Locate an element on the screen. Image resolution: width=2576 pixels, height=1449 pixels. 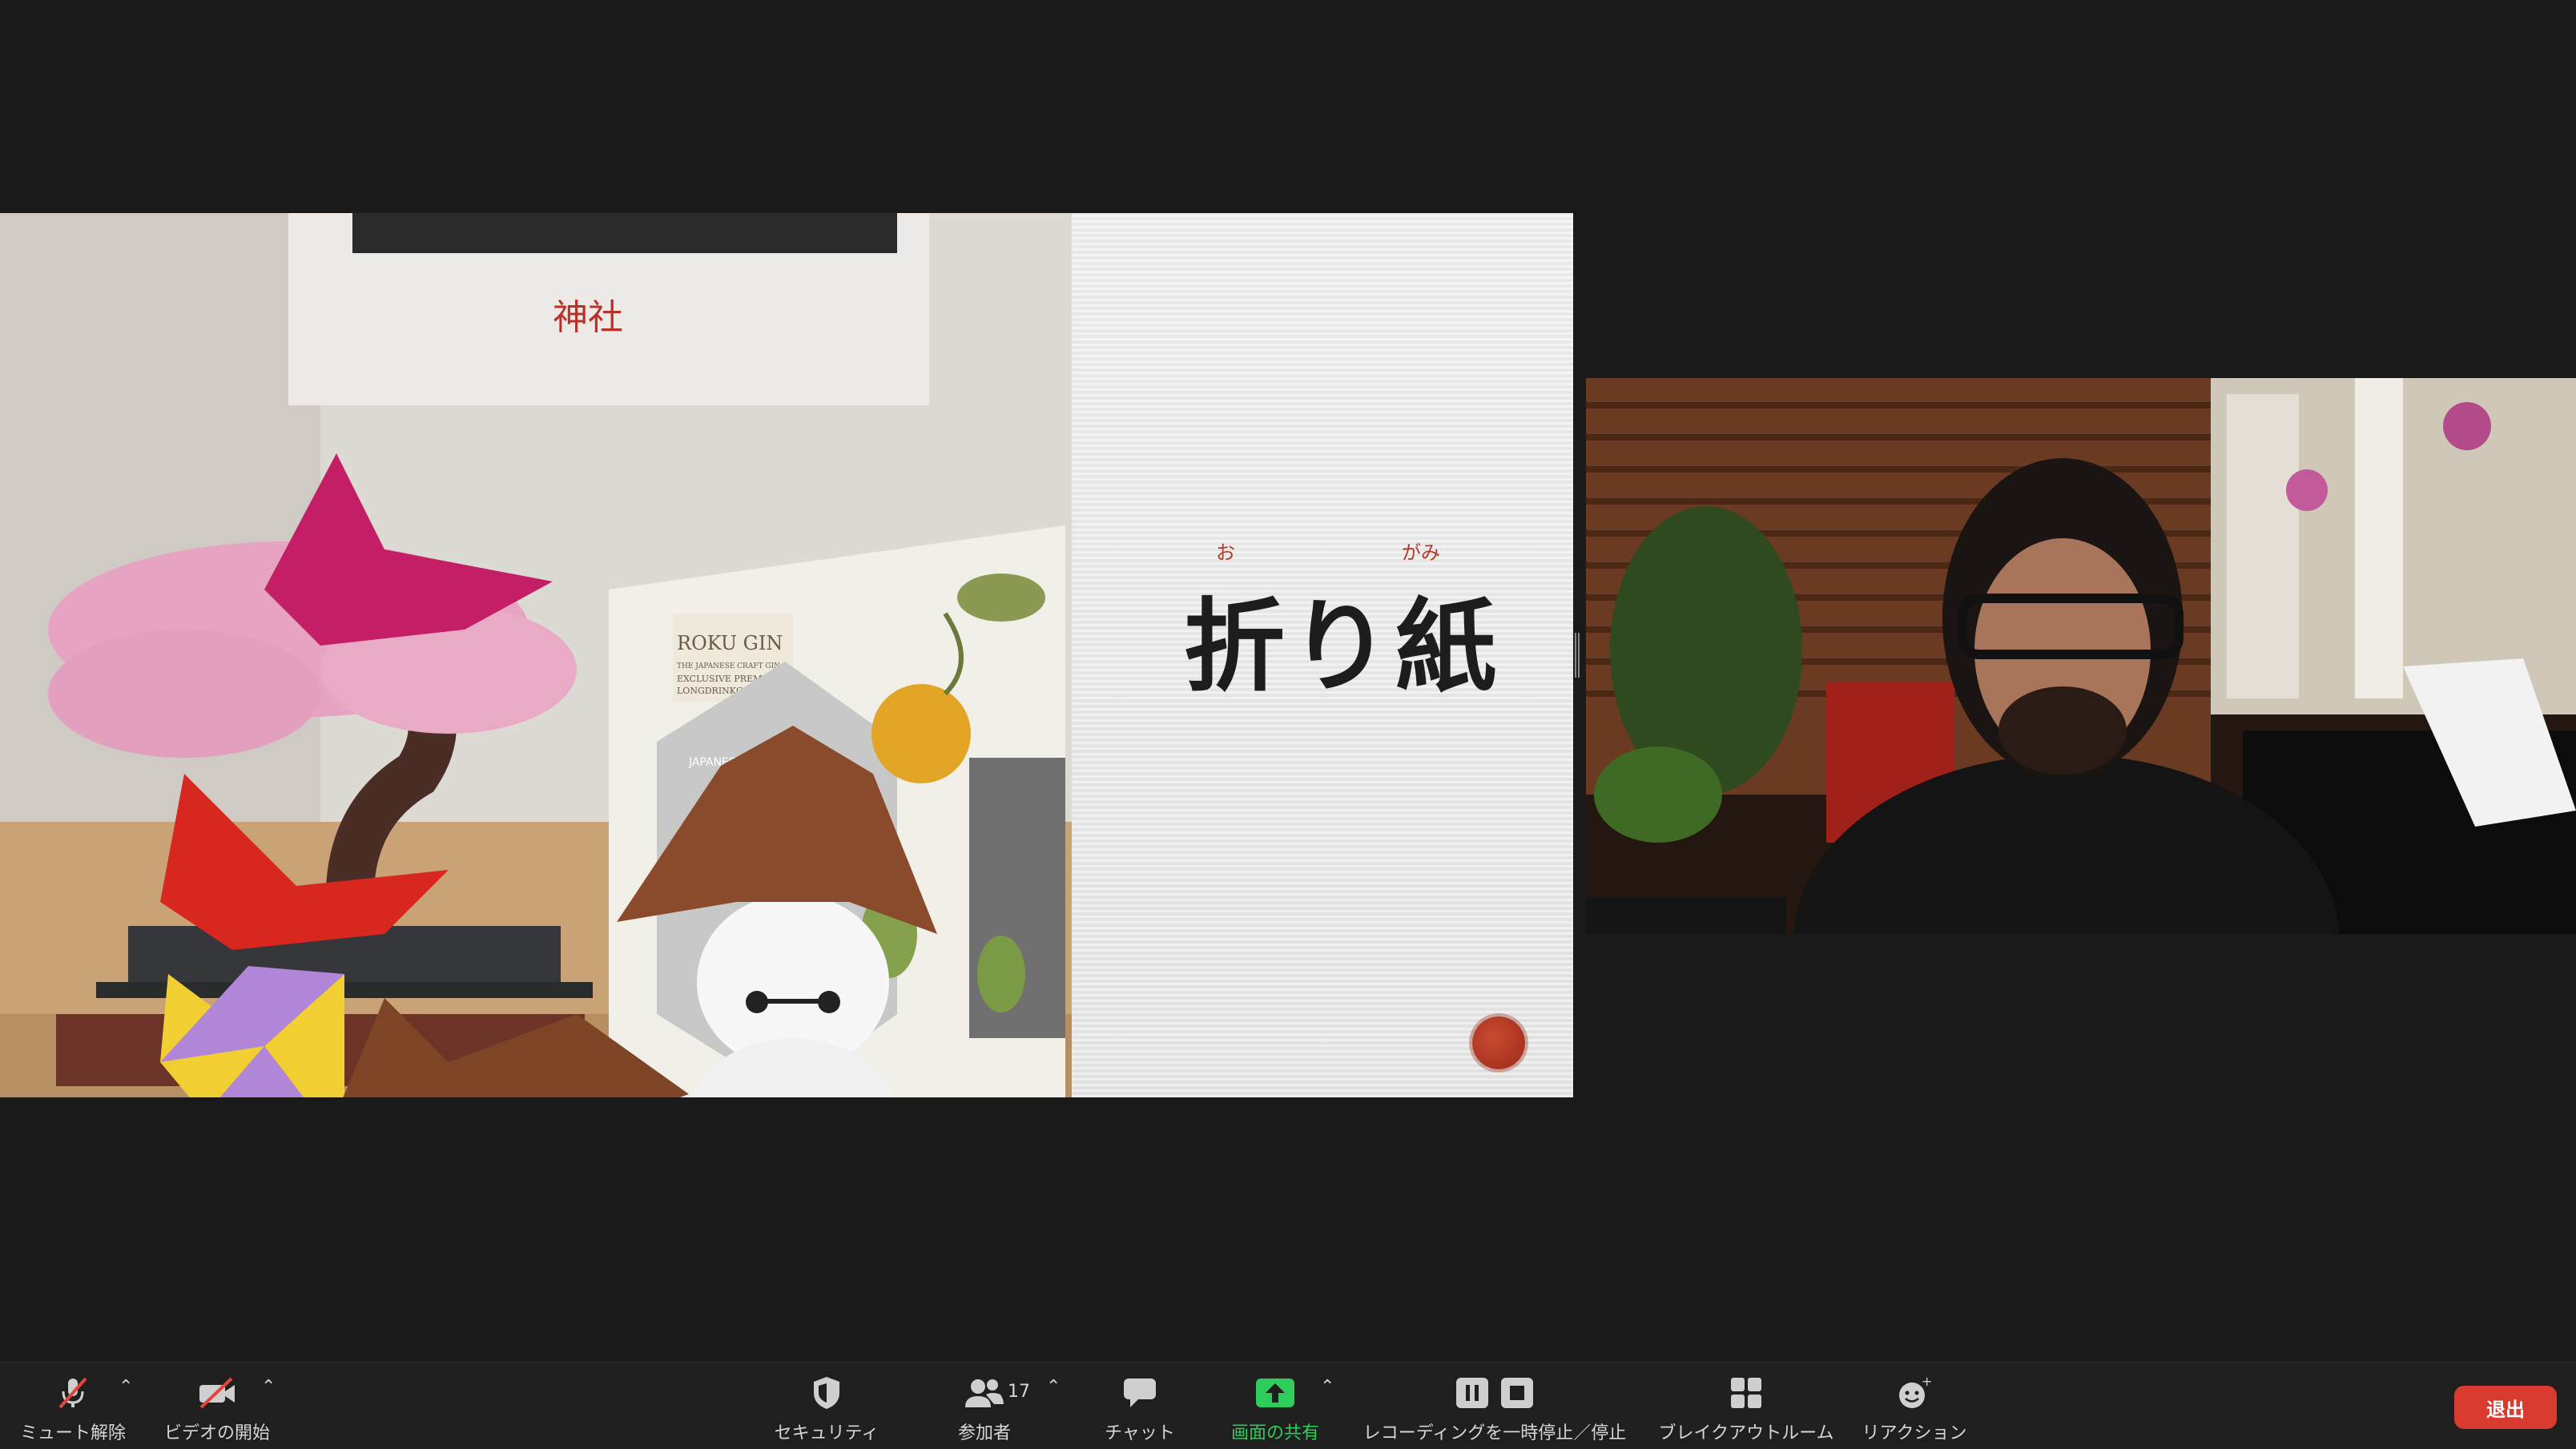
security-label: セキュリティ is located at coordinates (826, 1433).